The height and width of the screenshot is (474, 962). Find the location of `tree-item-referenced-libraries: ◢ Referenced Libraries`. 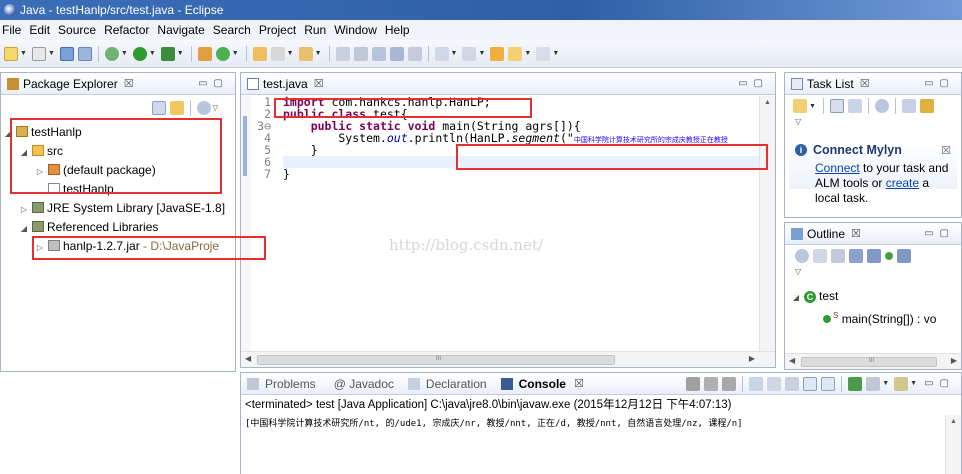

tree-item-referenced-libraries: ◢ Referenced Libraries is located at coordinates (118, 227).